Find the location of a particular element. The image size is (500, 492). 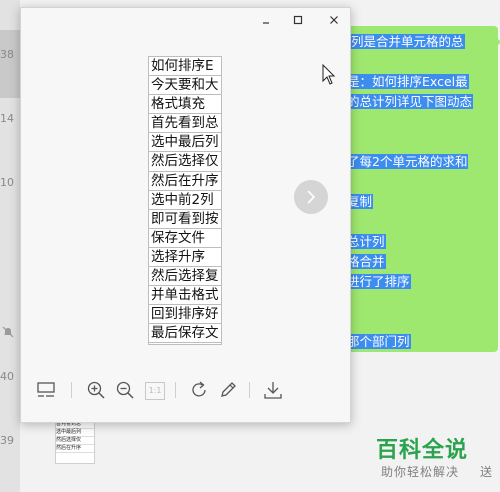

chevron-right-icon is located at coordinates (311, 197).